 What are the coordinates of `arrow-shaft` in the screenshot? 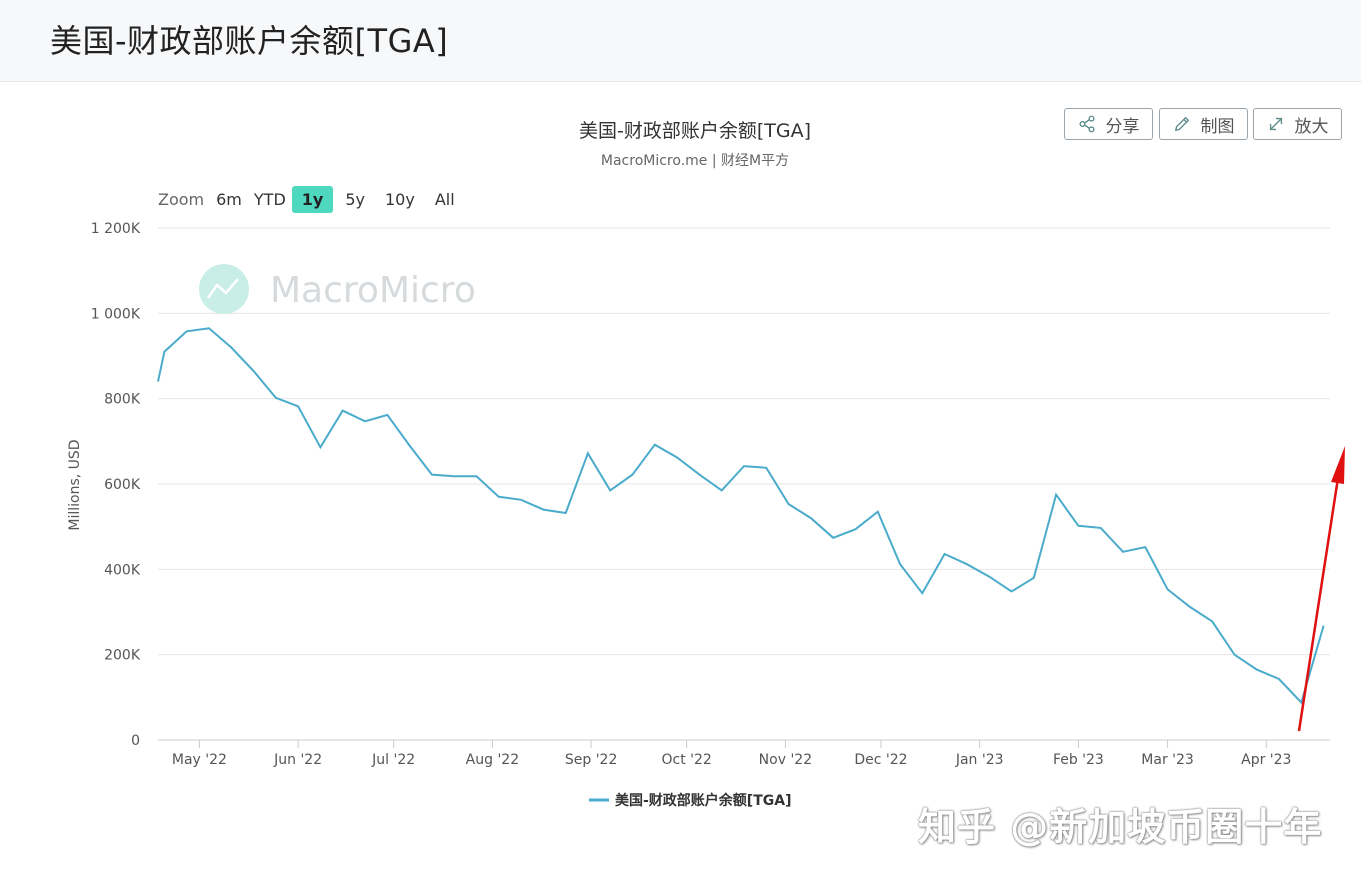 It's located at (1318, 604).